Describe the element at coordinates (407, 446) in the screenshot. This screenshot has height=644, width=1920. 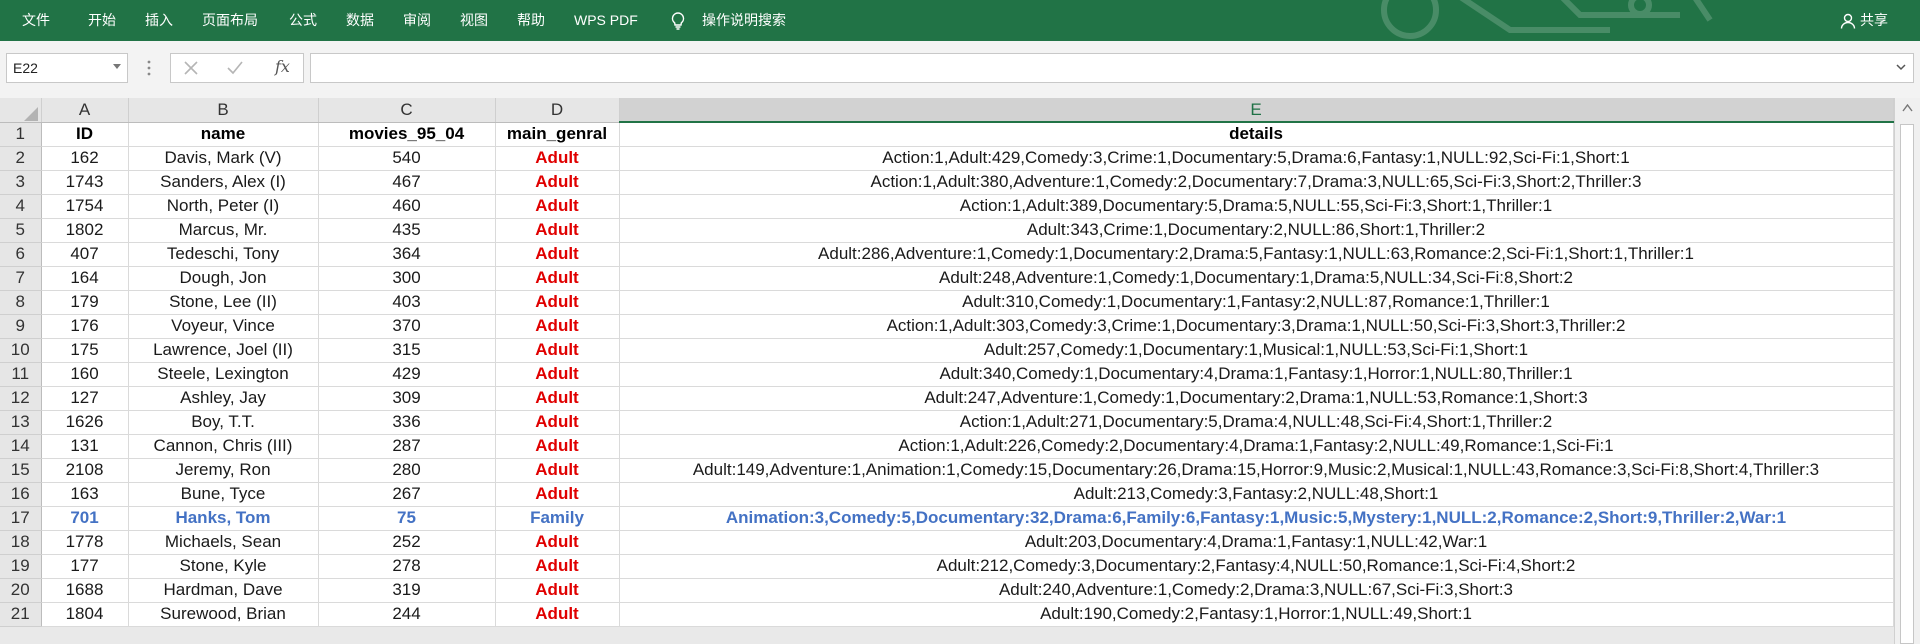
I see `cell-movies: 287` at that location.